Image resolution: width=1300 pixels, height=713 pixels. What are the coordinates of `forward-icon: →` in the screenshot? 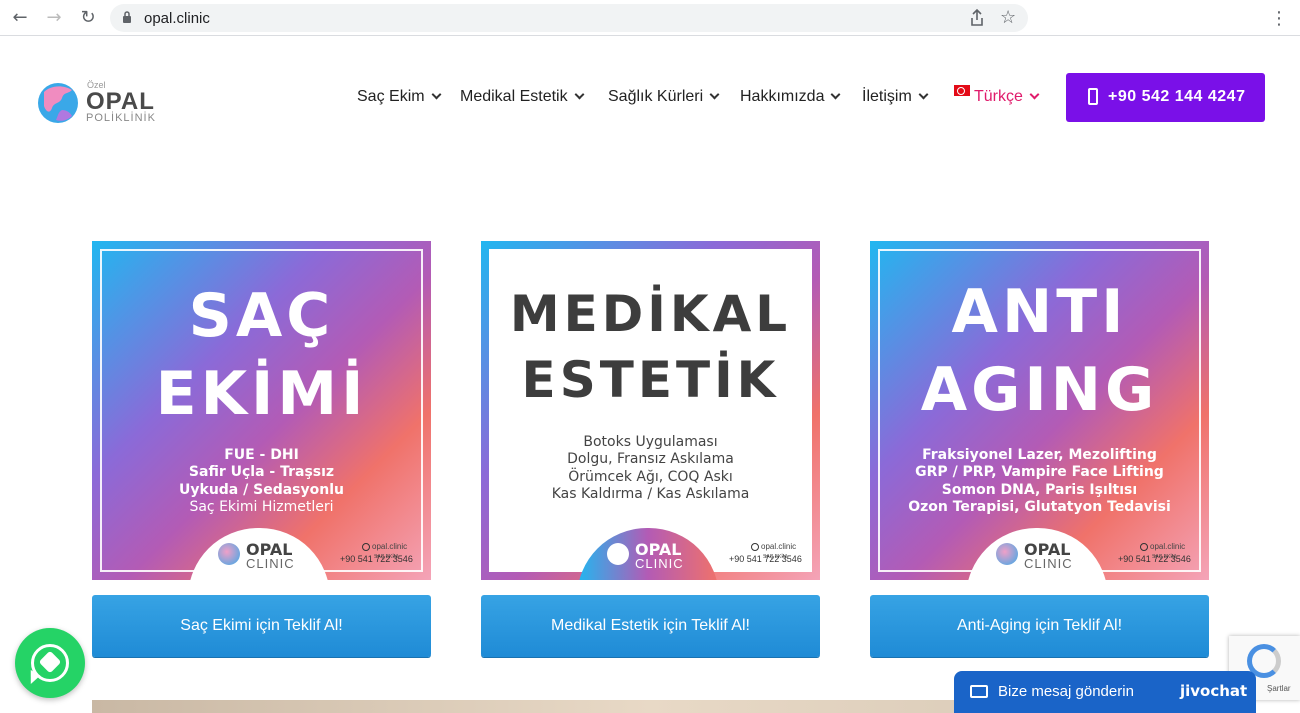 It's located at (54, 18).